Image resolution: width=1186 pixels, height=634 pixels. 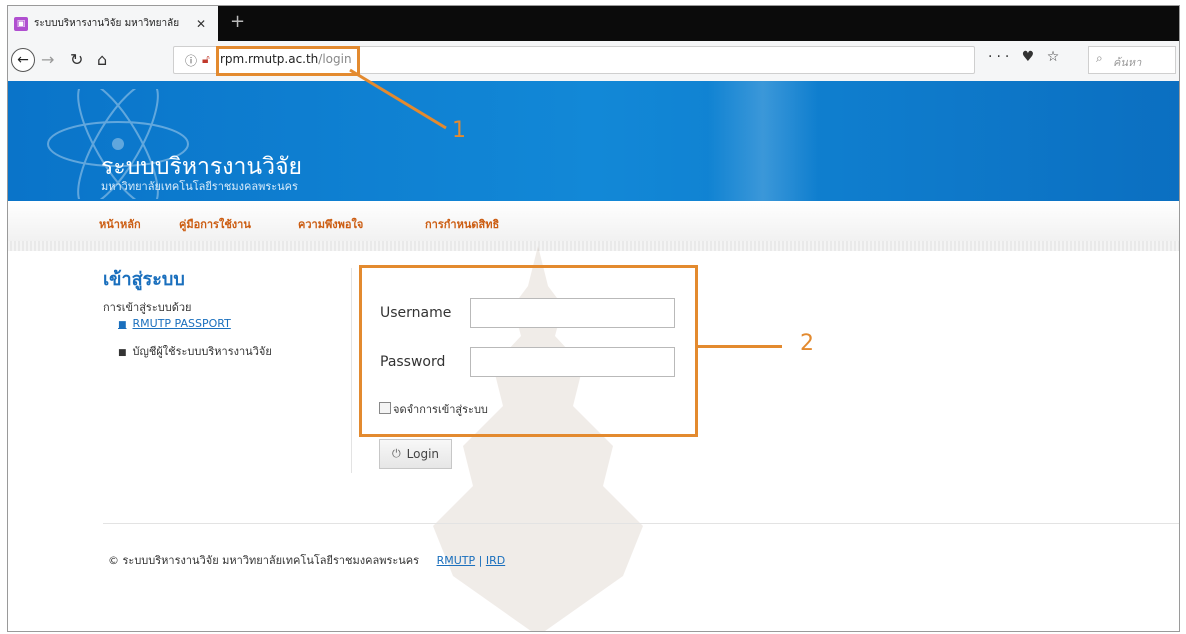 I want to click on annotation-marker-2: 2, so click(x=807, y=343).